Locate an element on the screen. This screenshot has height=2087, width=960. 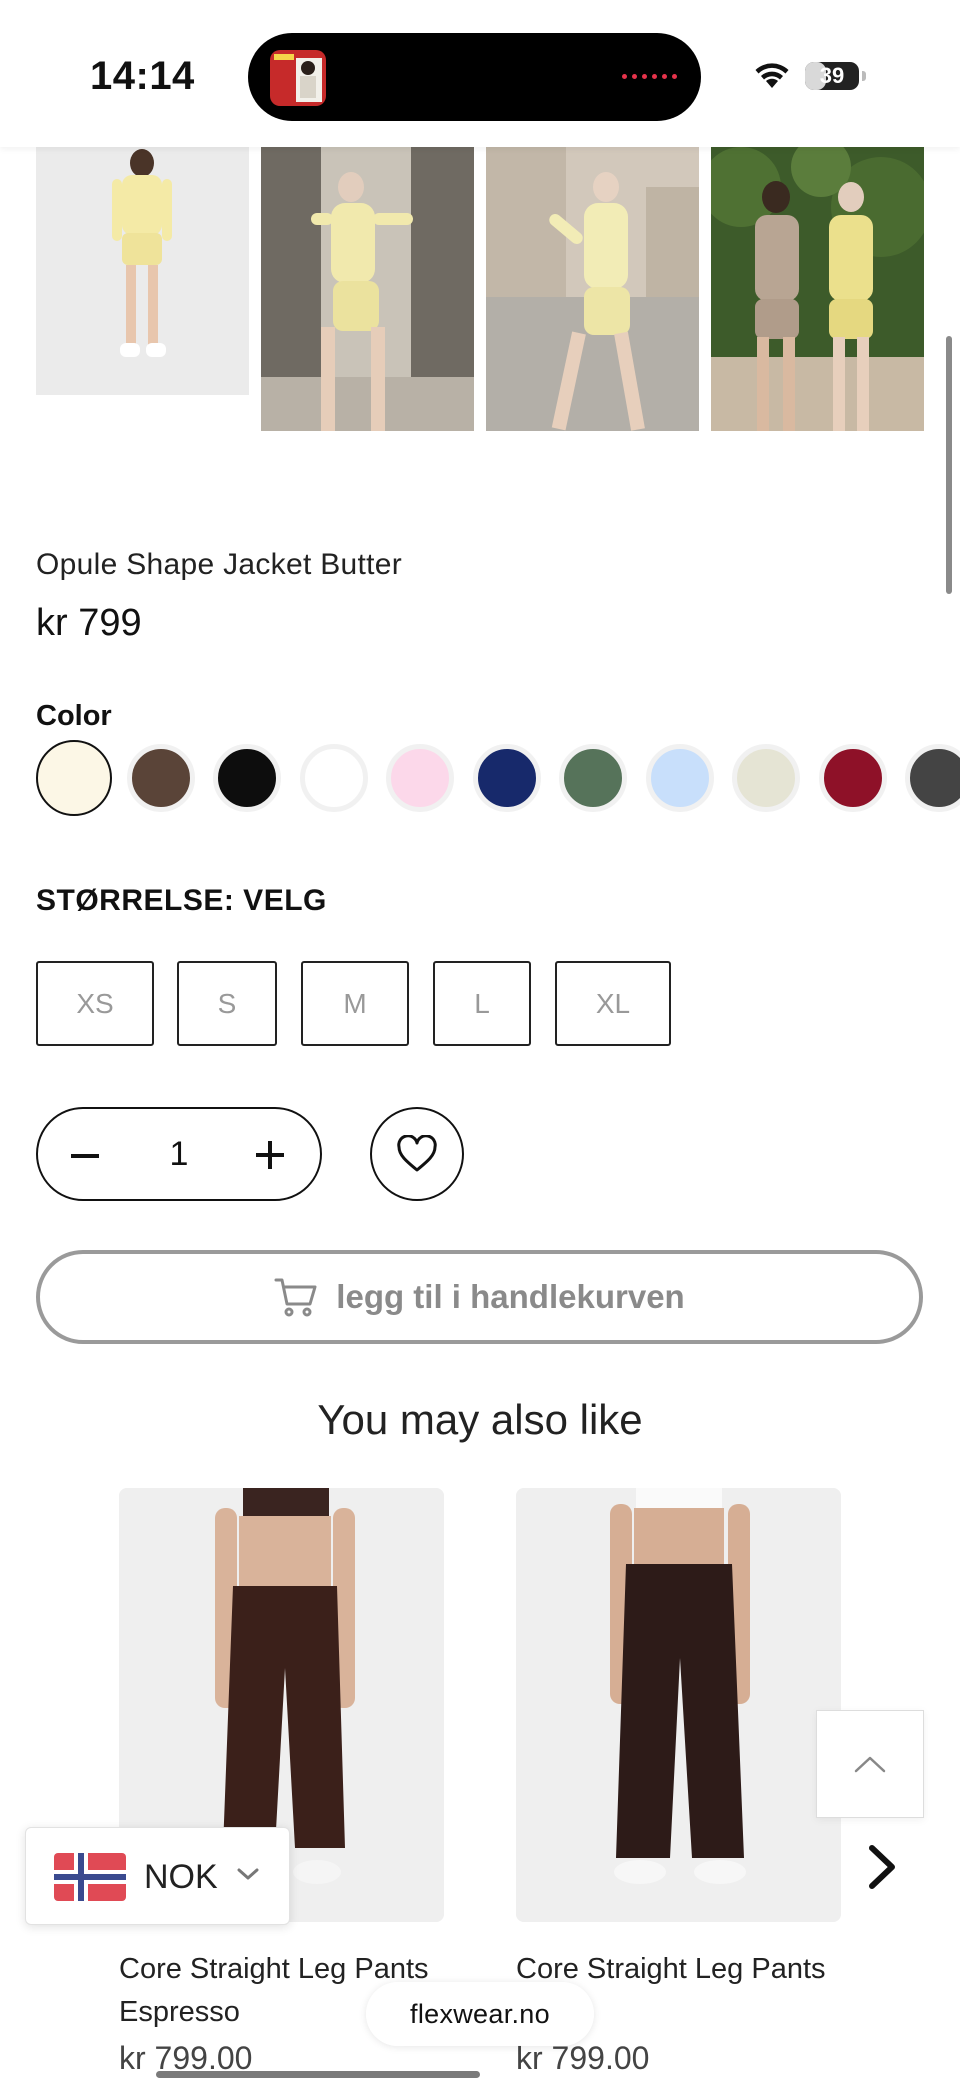
status-time: 14:14 is located at coordinates (142, 76).